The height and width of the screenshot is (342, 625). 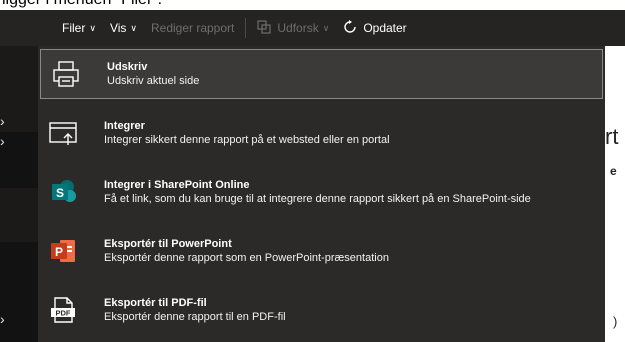 I want to click on powerpoint-icon: P, so click(x=63, y=251).